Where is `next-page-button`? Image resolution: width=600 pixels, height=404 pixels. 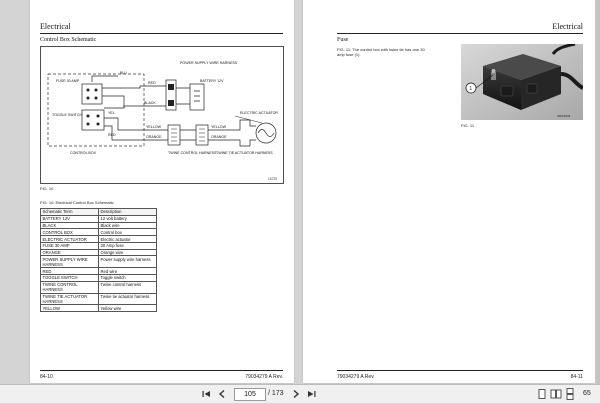 next-page-button is located at coordinates (296, 394).